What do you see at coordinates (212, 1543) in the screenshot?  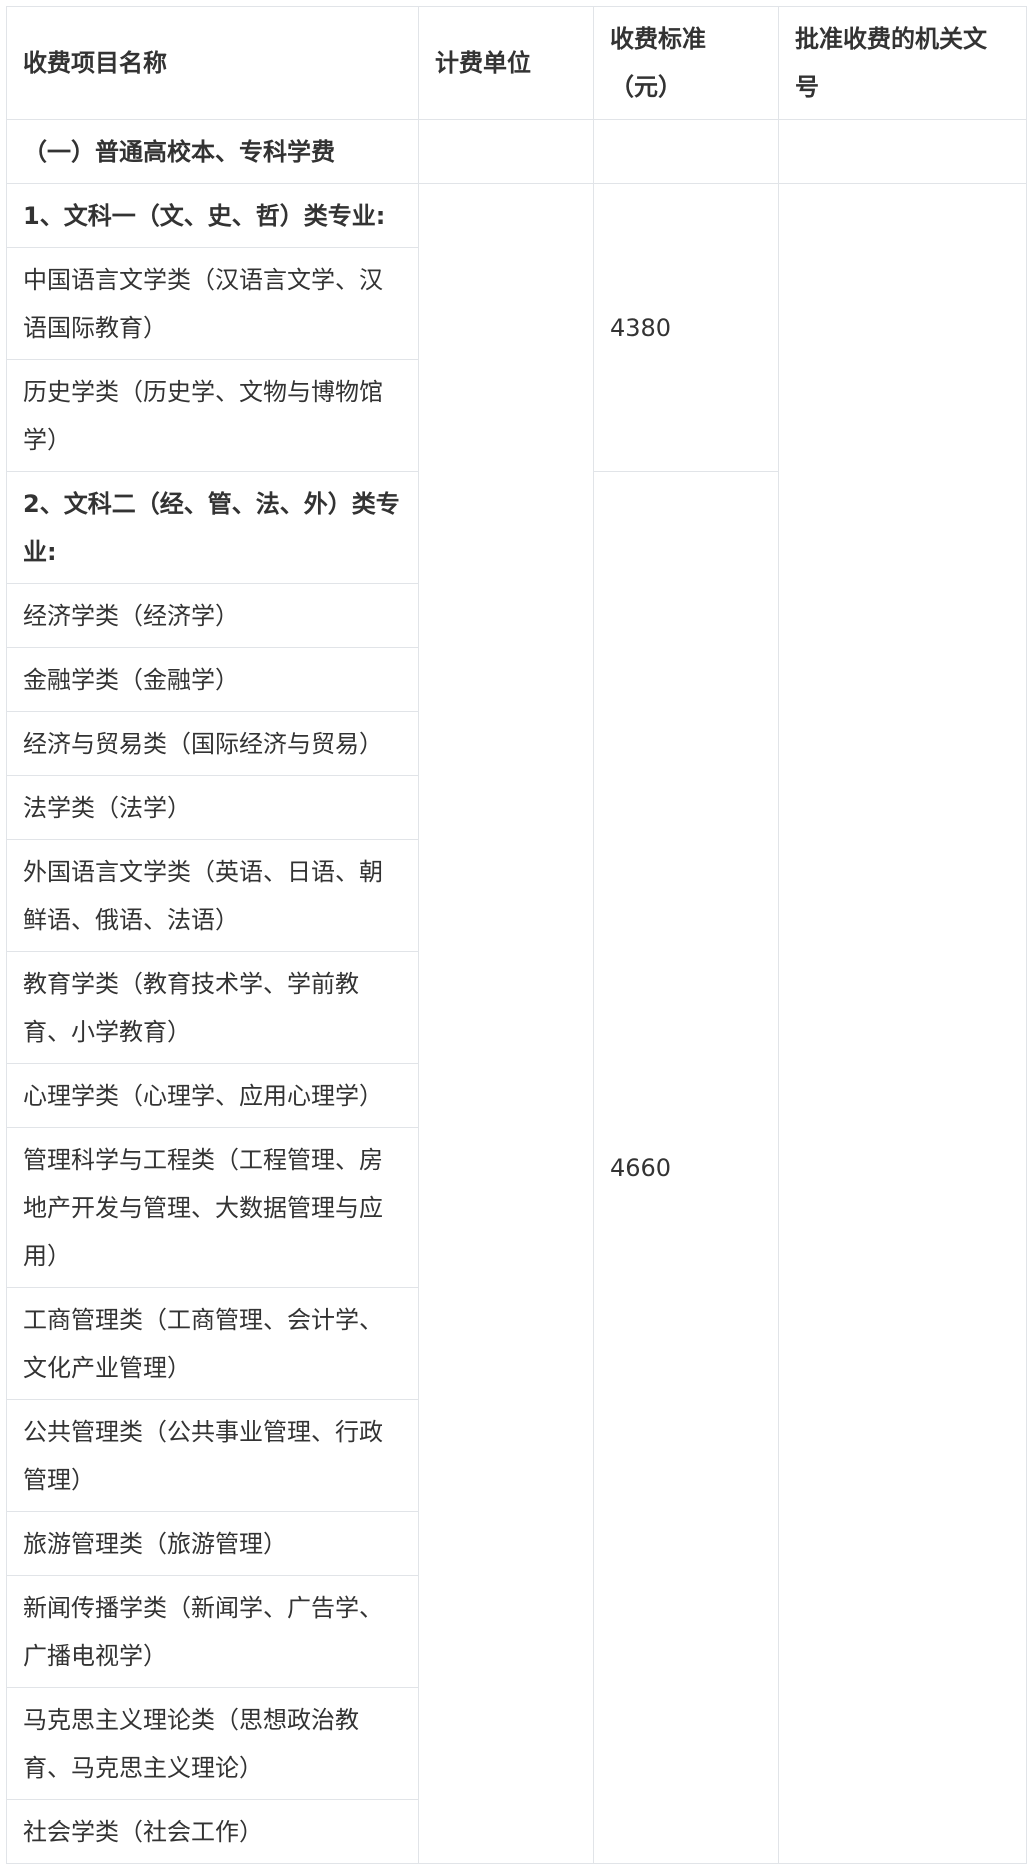 I see `item-name: 旅游管理类（旅游管理）` at bounding box center [212, 1543].